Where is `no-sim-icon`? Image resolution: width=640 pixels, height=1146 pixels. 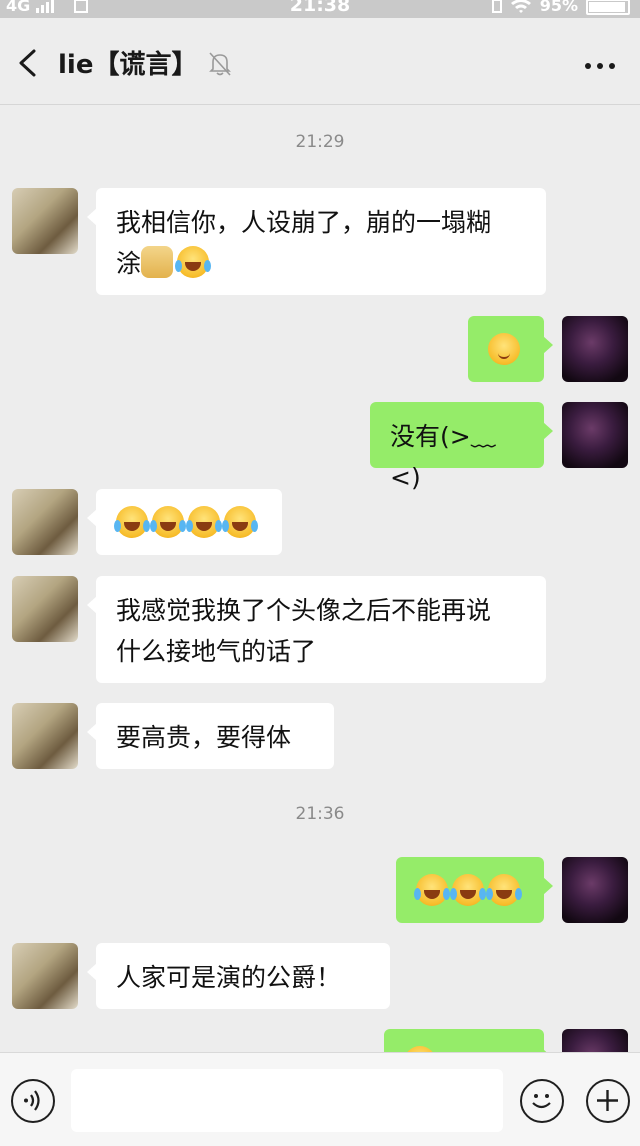
no-sim-icon is located at coordinates (496, 6).